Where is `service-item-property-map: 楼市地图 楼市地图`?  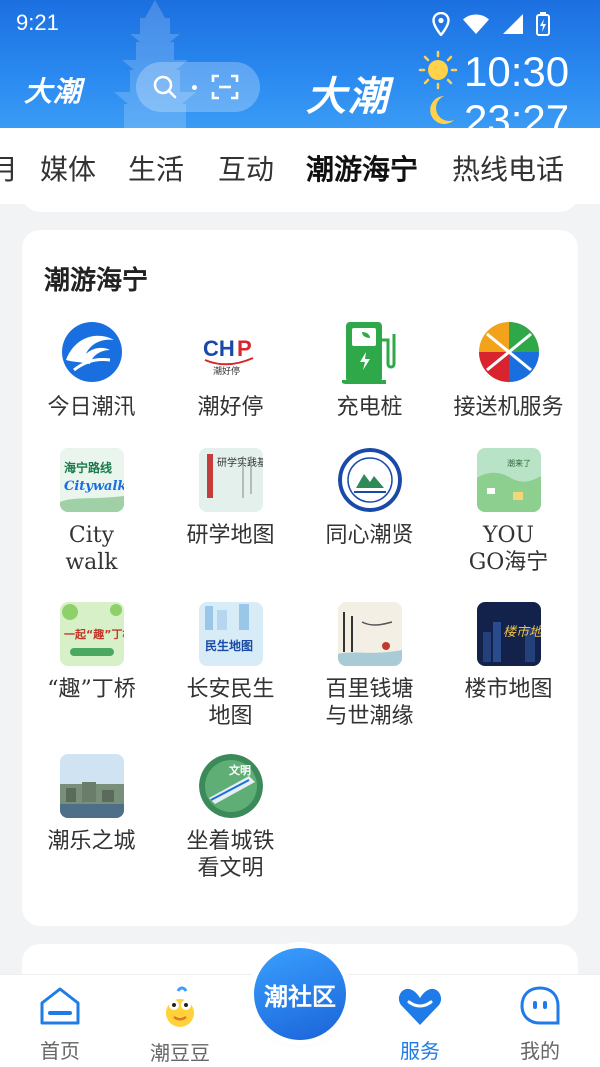 service-item-property-map: 楼市地图 楼市地图 is located at coordinates (508, 652).